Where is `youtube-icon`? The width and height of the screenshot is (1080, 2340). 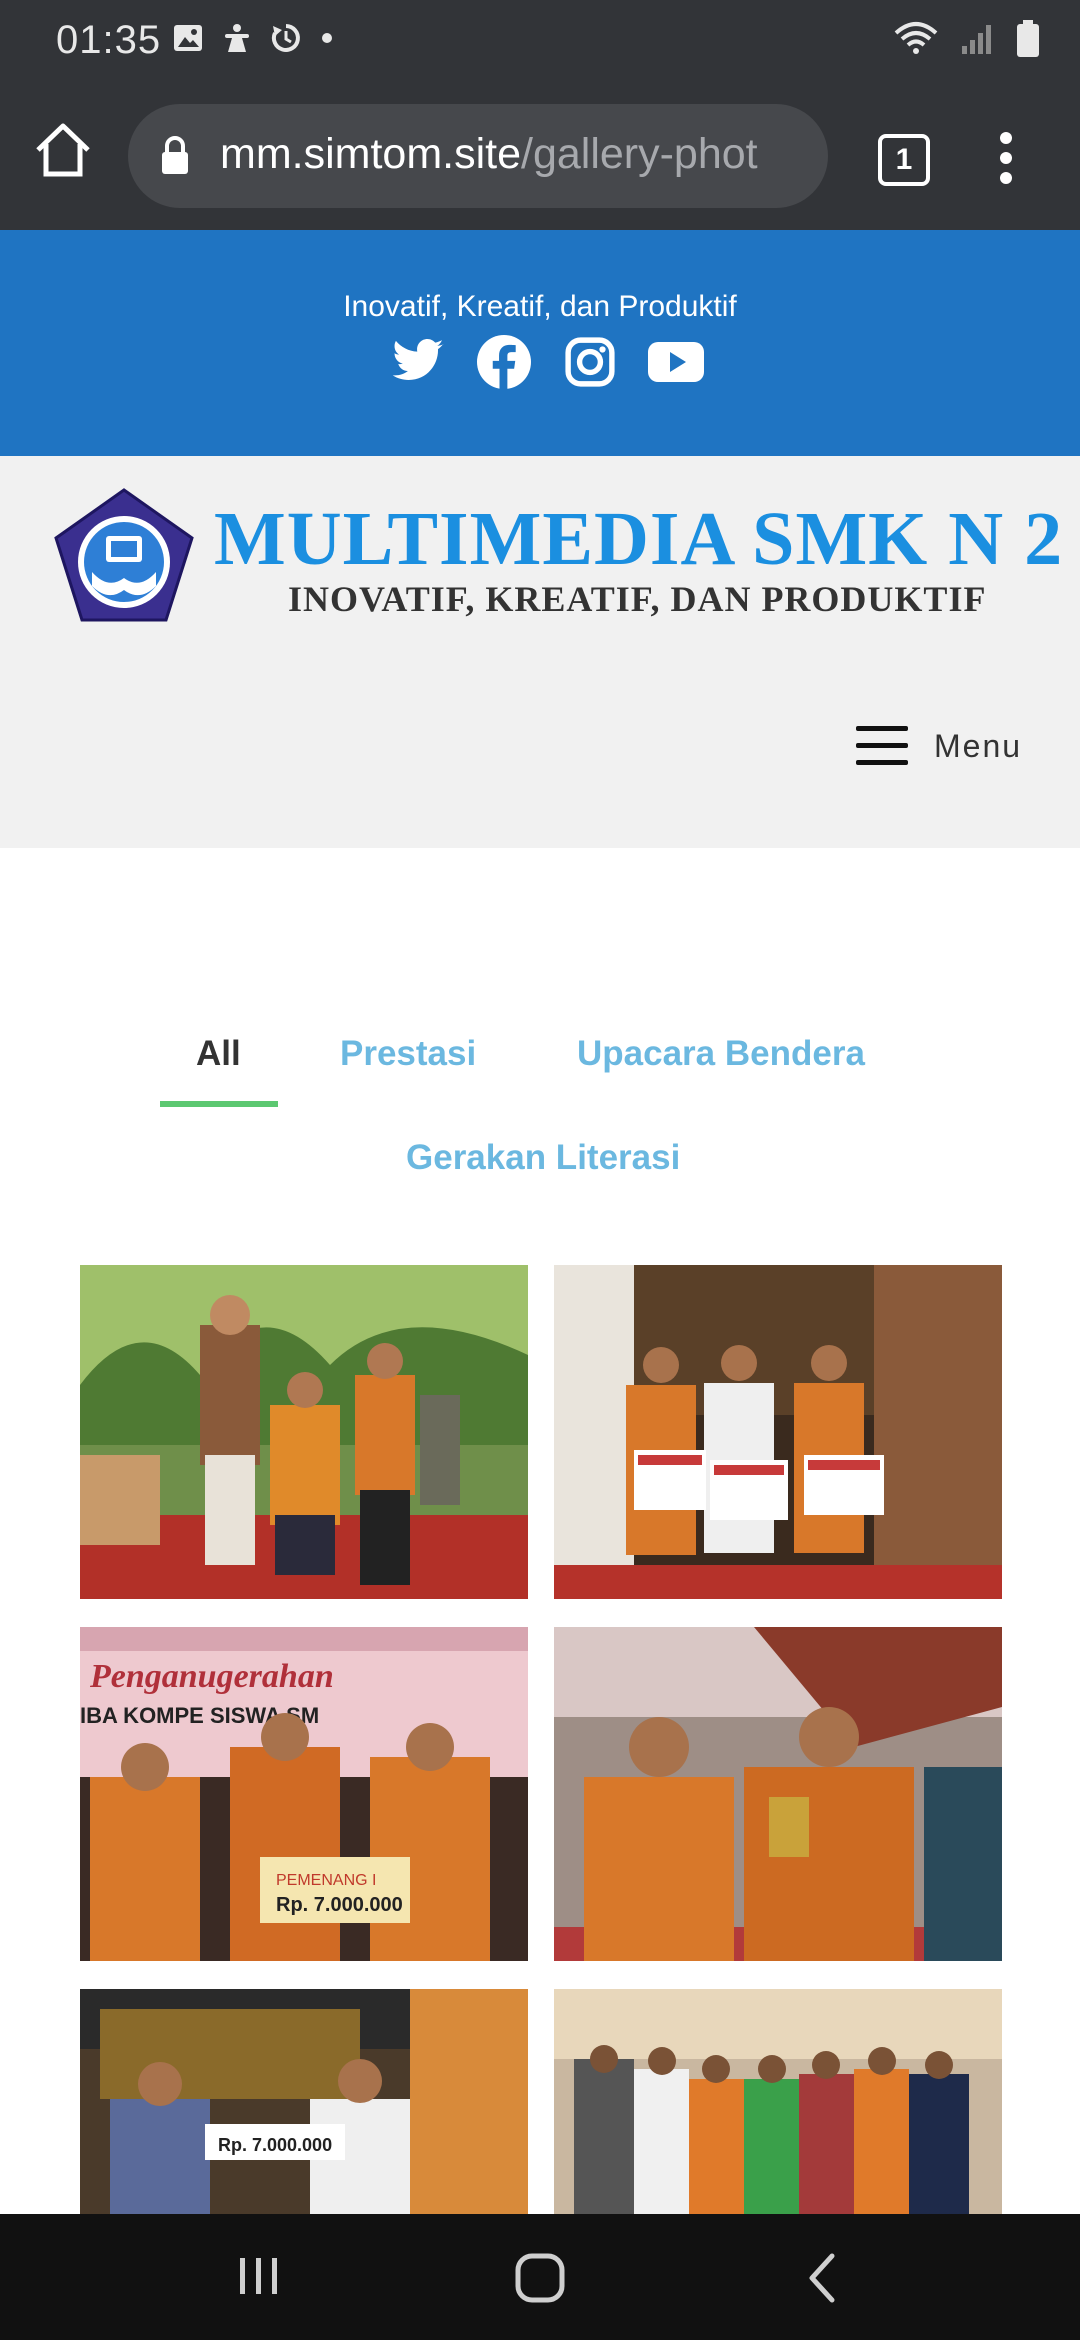 youtube-icon is located at coordinates (676, 362).